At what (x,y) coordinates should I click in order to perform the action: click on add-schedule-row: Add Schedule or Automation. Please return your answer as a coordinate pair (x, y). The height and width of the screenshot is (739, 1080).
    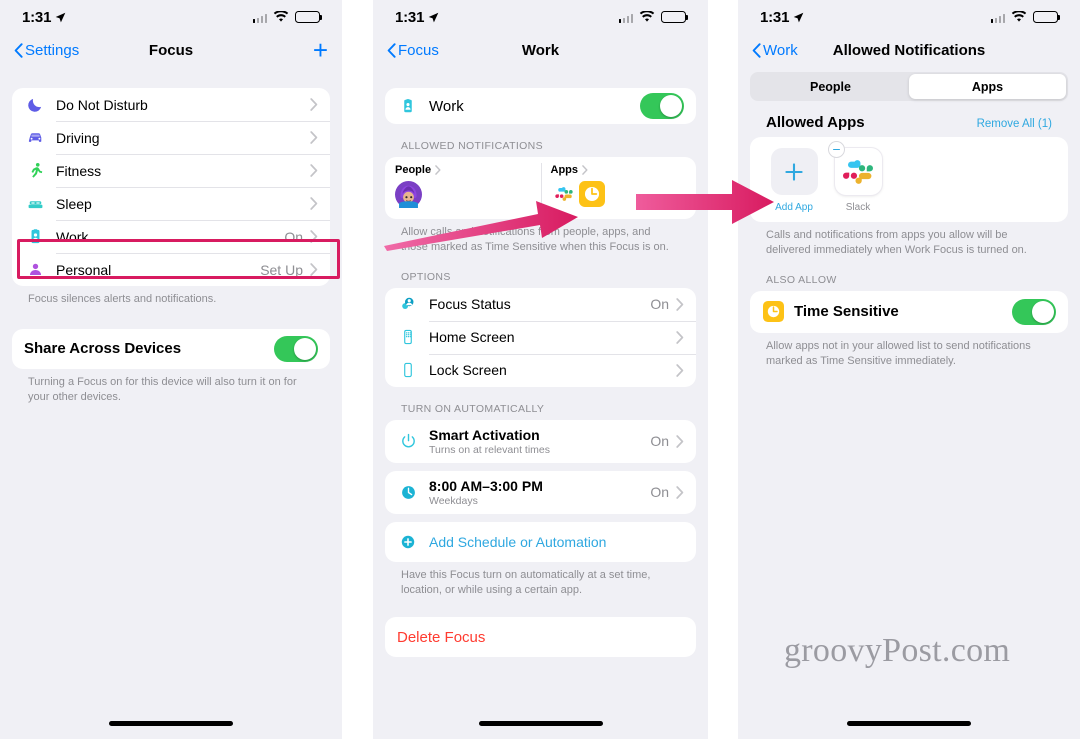
    Looking at the image, I should click on (540, 542).